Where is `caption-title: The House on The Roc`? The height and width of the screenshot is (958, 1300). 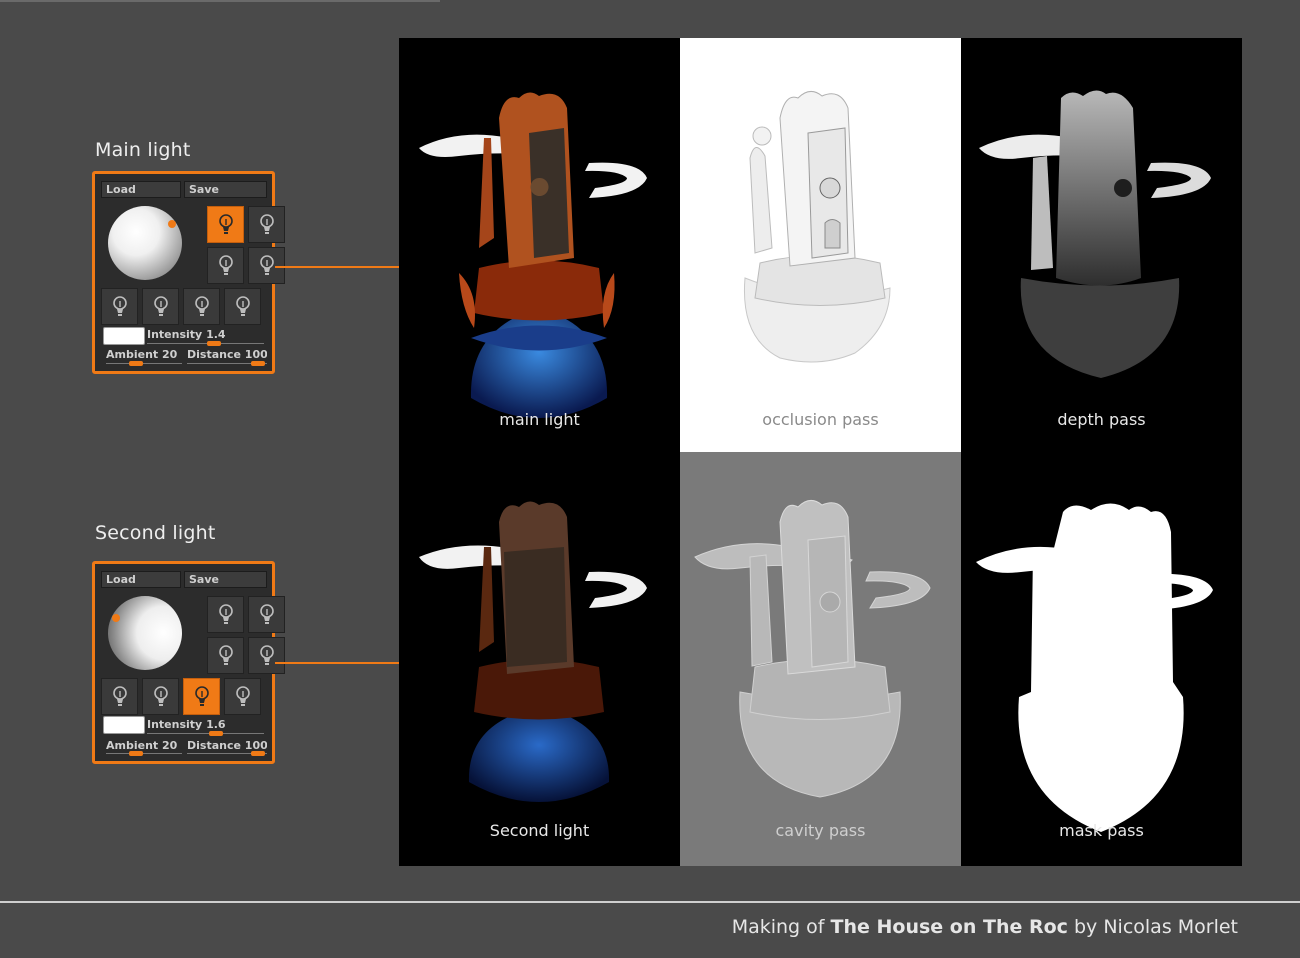 caption-title: The House on The Roc is located at coordinates (949, 927).